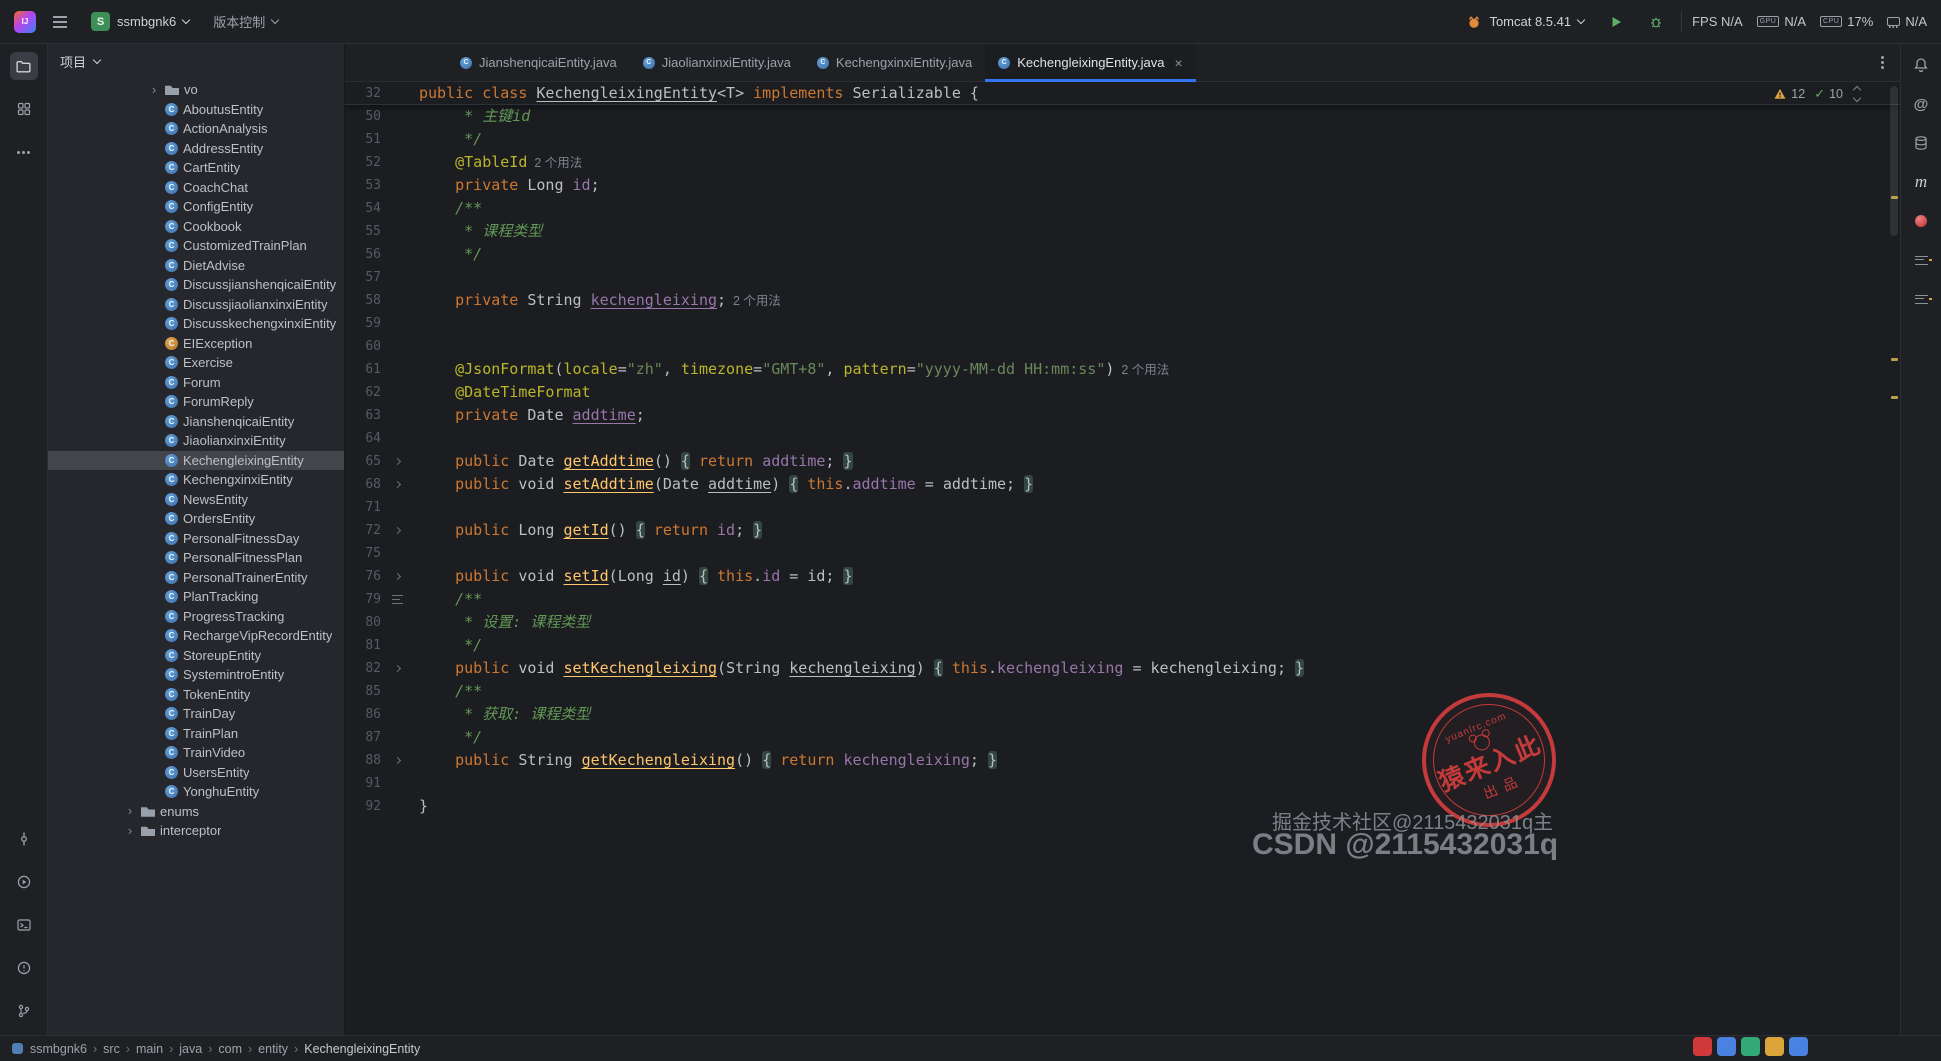 The width and height of the screenshot is (1941, 1061). What do you see at coordinates (196, 110) in the screenshot?
I see `tree-item-AboutusEntity: C AboutusEntity` at bounding box center [196, 110].